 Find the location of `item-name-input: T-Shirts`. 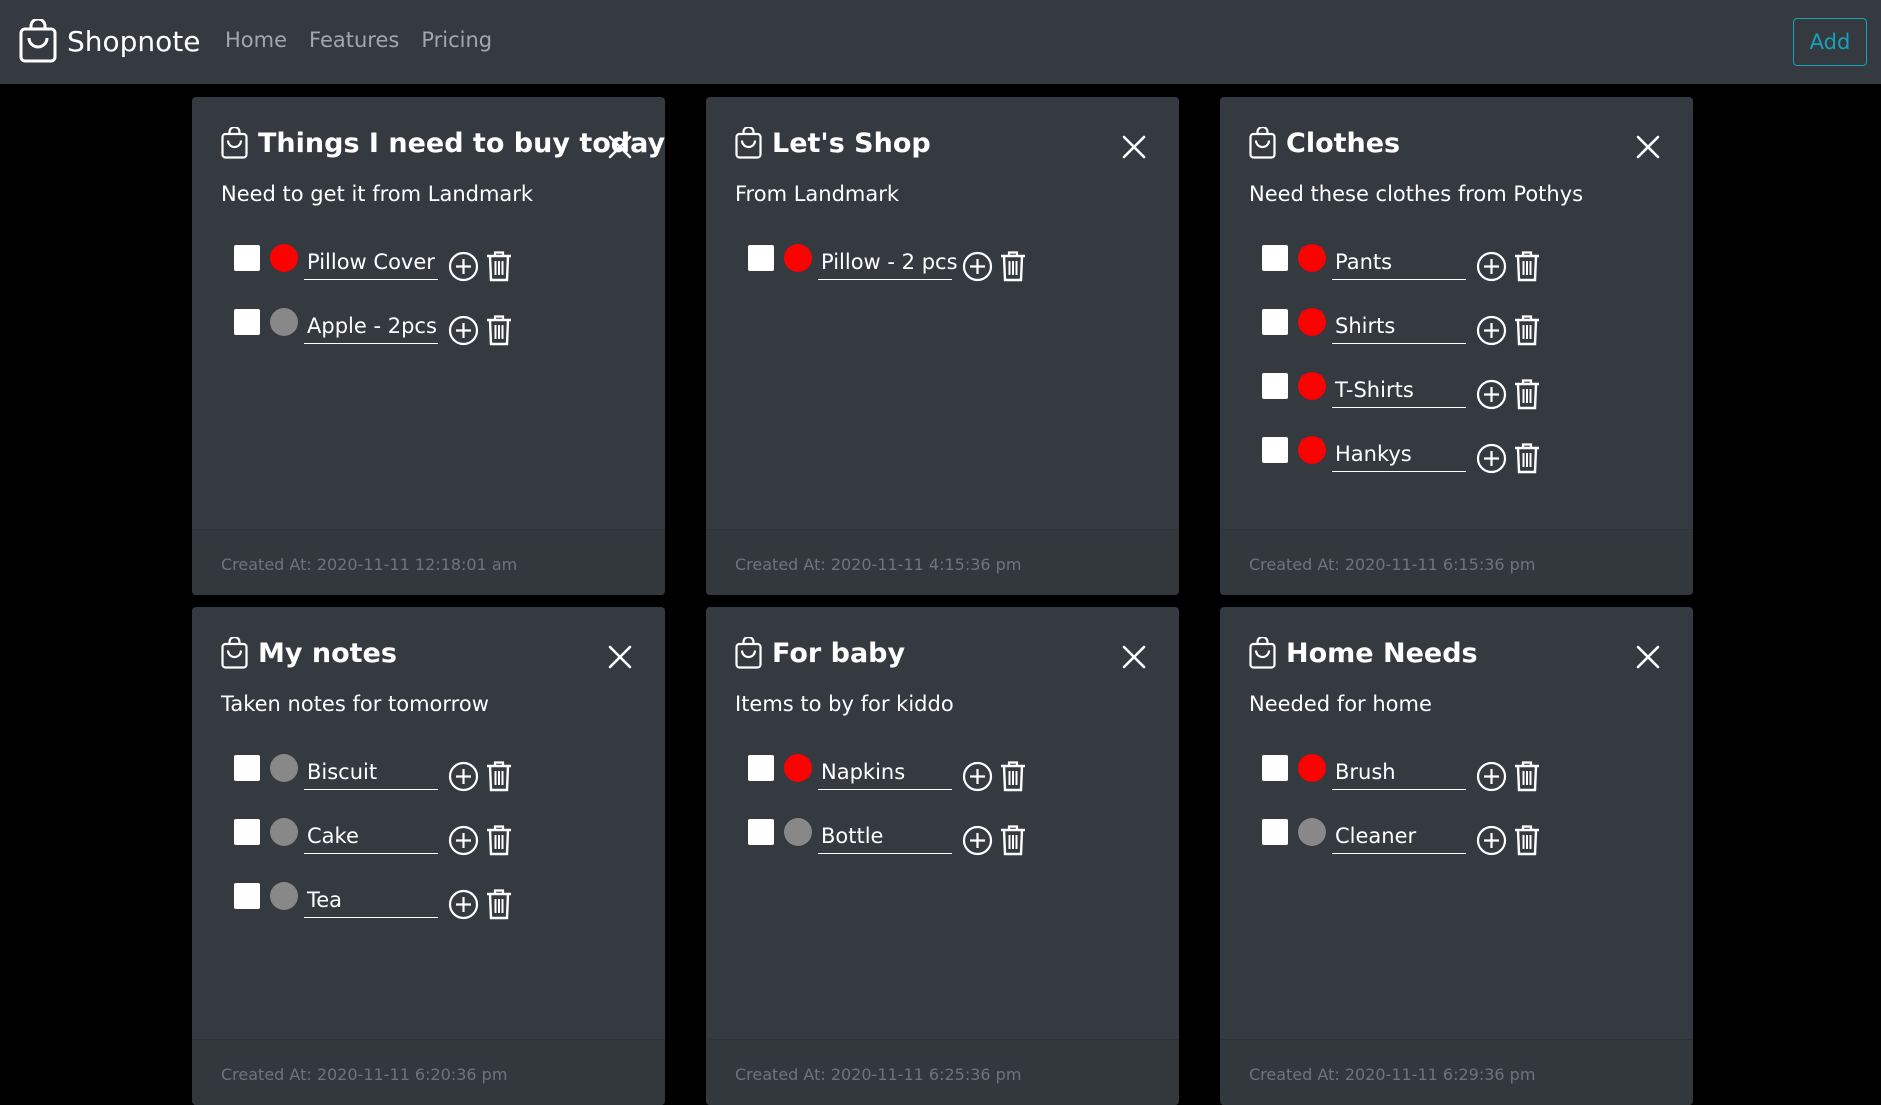

item-name-input: T-Shirts is located at coordinates (1399, 392).